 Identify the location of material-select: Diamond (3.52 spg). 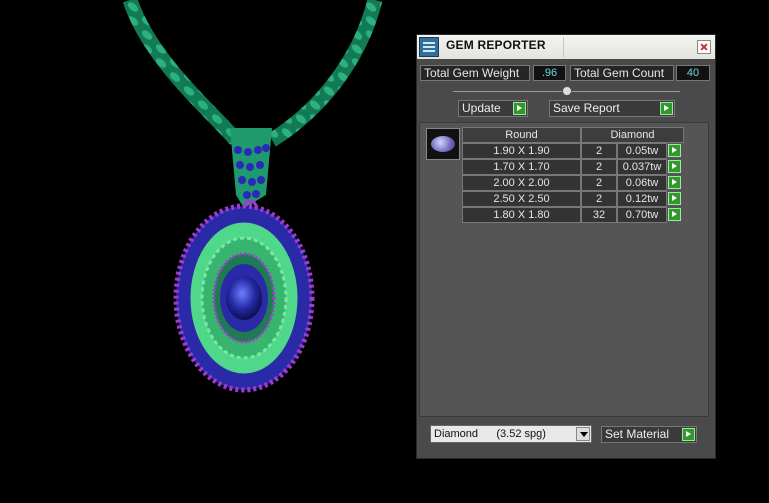
(511, 434).